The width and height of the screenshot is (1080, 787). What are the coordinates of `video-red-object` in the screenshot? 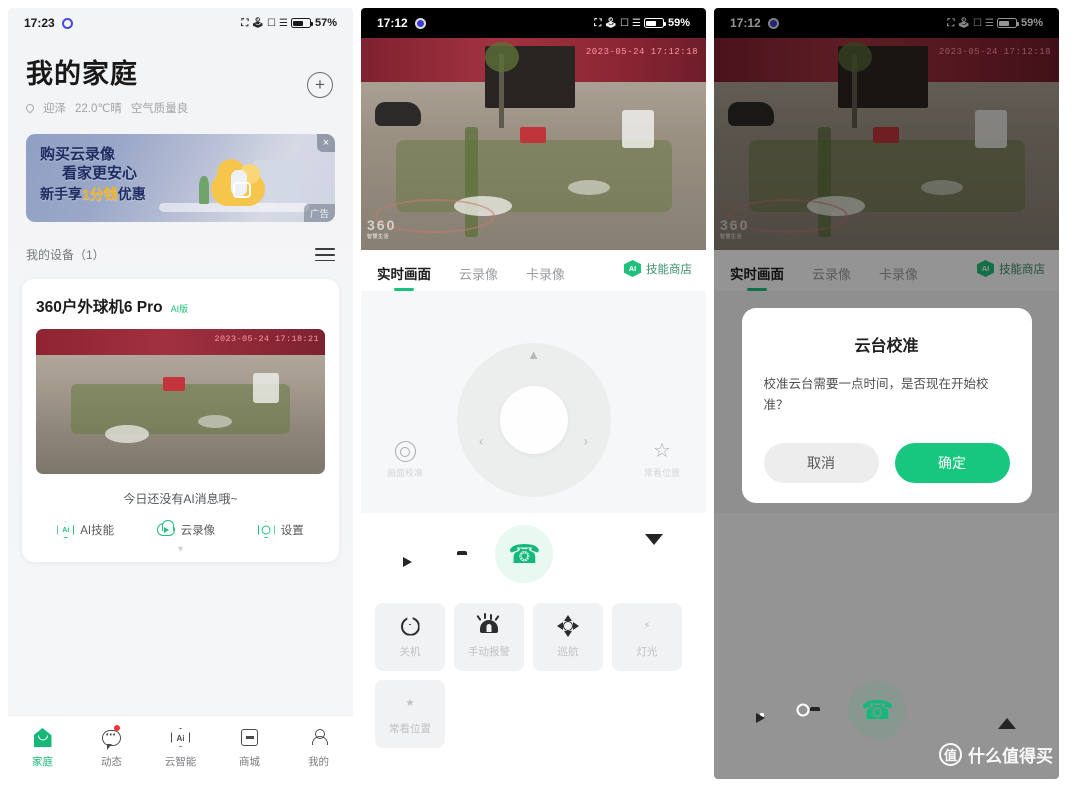 It's located at (532, 135).